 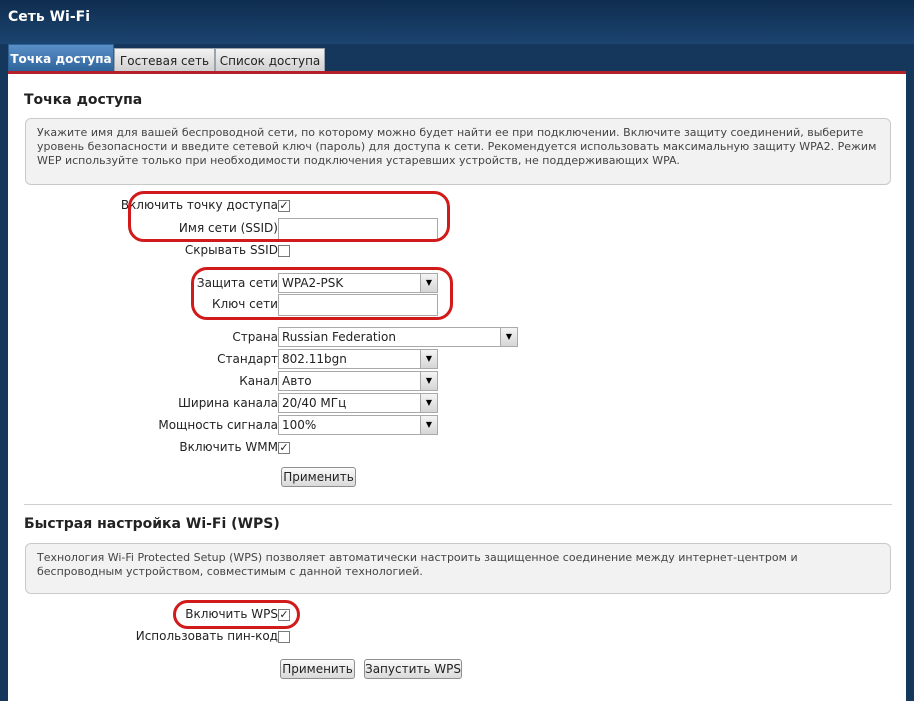 What do you see at coordinates (457, 22) in the screenshot?
I see `app-header: Сеть Wi-Fi` at bounding box center [457, 22].